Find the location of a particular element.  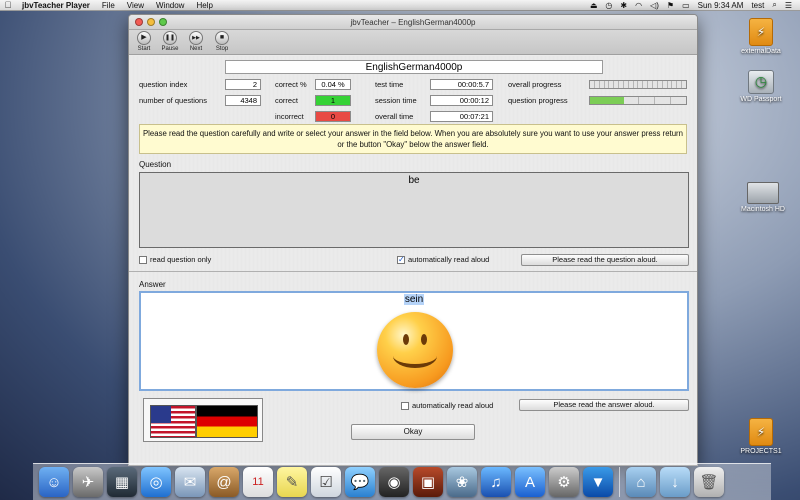

lesson-title: EnglishGerman4000p is located at coordinates (414, 67).